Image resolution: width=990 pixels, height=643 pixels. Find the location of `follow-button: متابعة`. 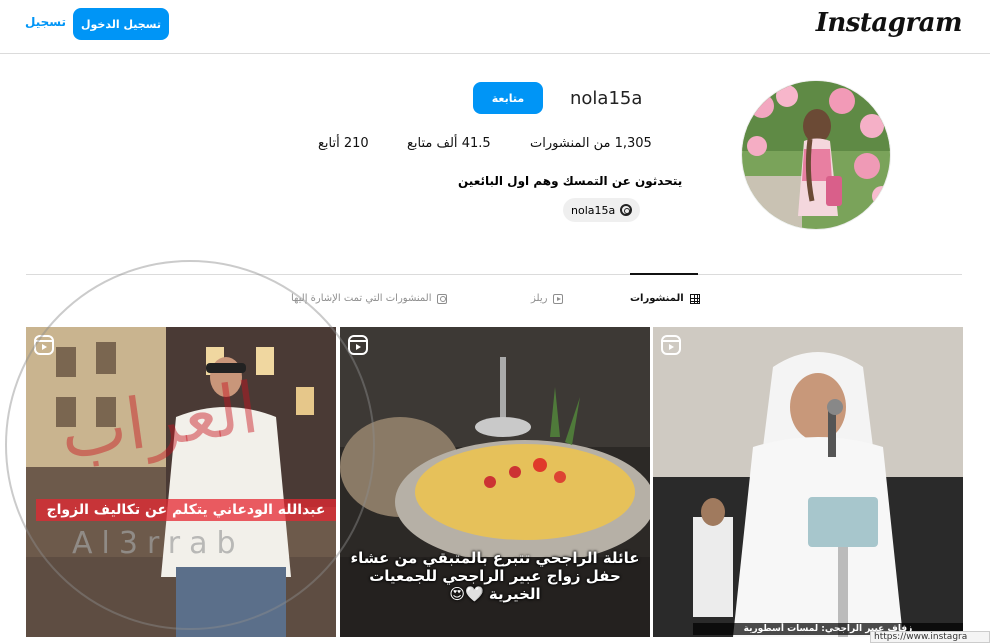

follow-button: متابعة is located at coordinates (508, 98).